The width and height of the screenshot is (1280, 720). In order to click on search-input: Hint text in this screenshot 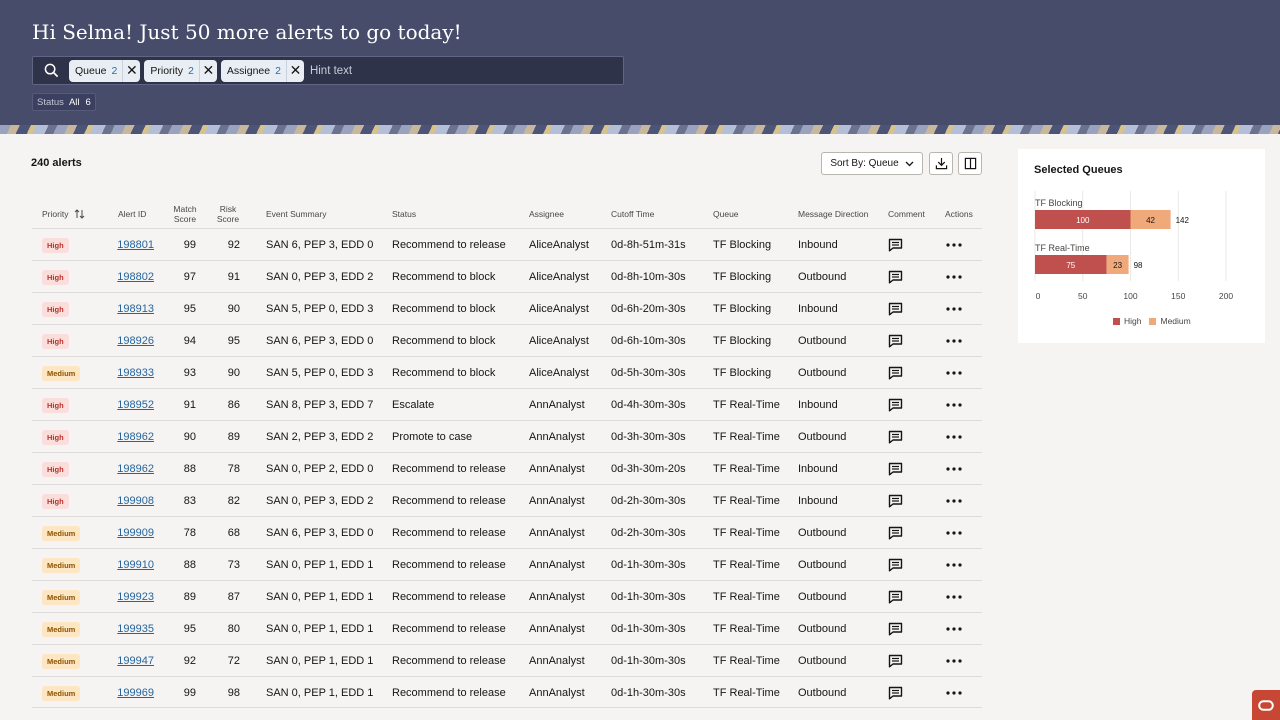, I will do `click(331, 71)`.